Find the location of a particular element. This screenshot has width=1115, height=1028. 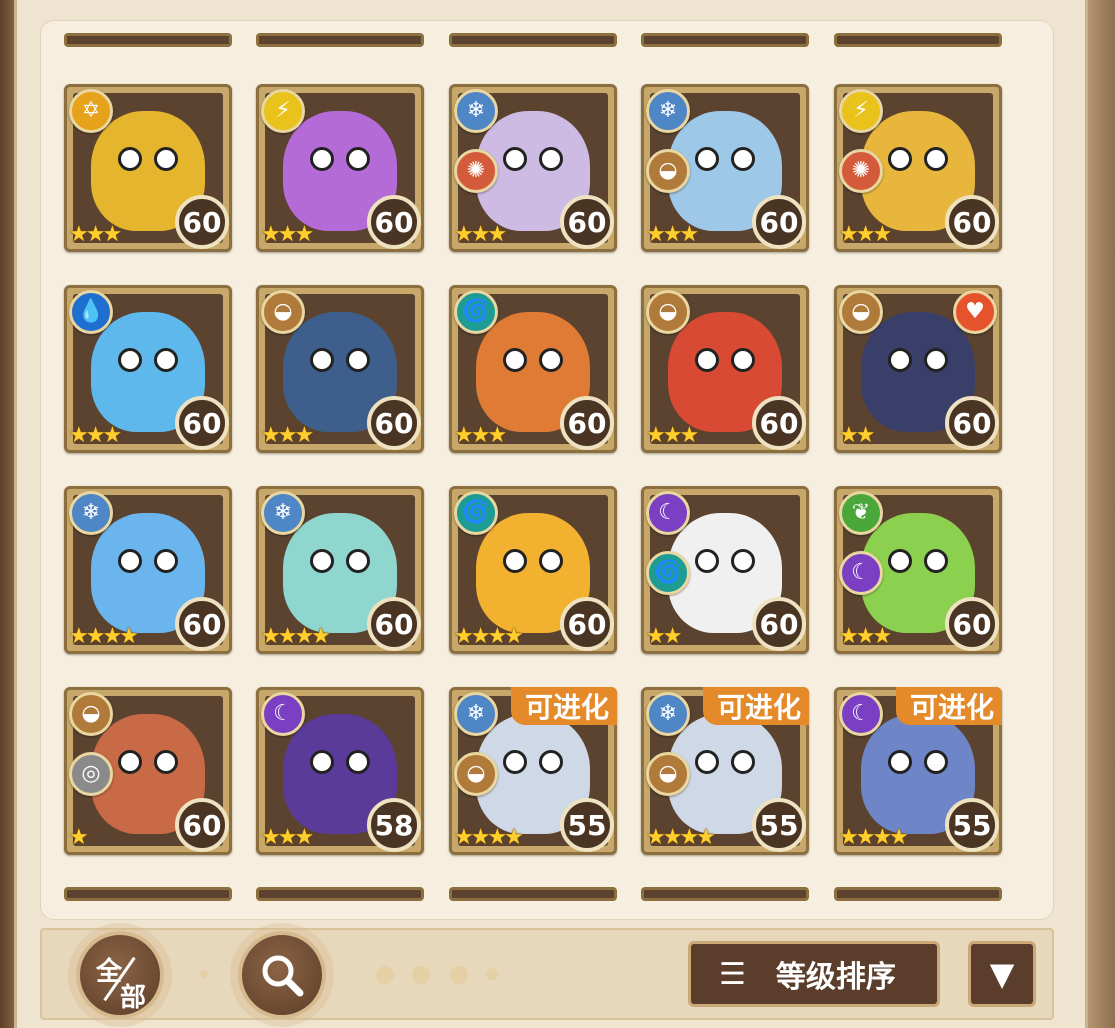

sort-label: 等级排序 is located at coordinates (835, 977).